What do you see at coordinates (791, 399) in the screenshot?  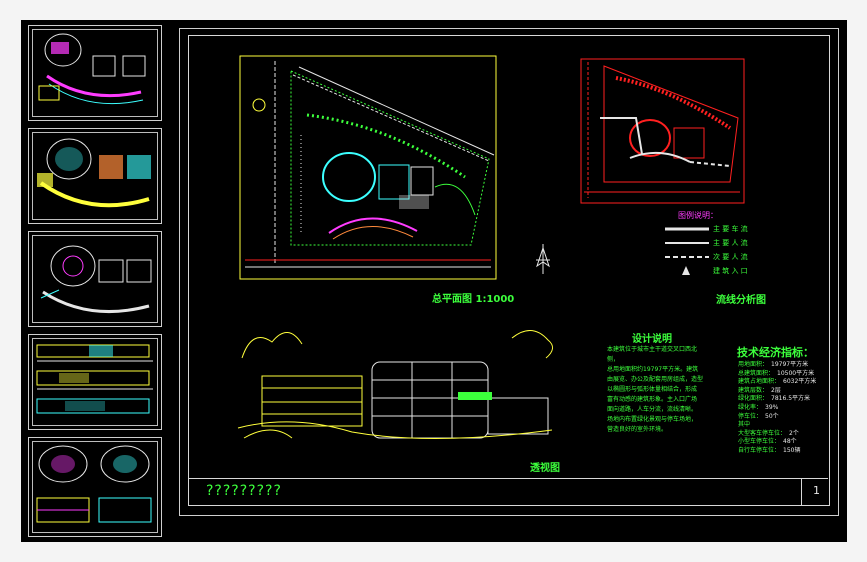 I see `indicator-value: 7816.5平方米` at bounding box center [791, 399].